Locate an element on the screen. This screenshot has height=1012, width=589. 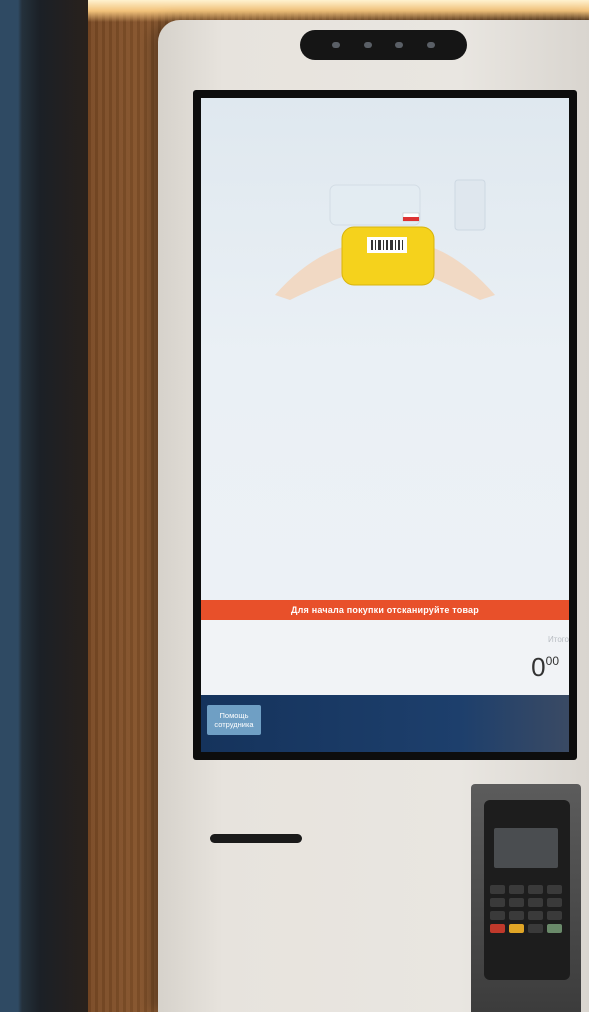
total-amount-main: 0 is located at coordinates (538, 667).